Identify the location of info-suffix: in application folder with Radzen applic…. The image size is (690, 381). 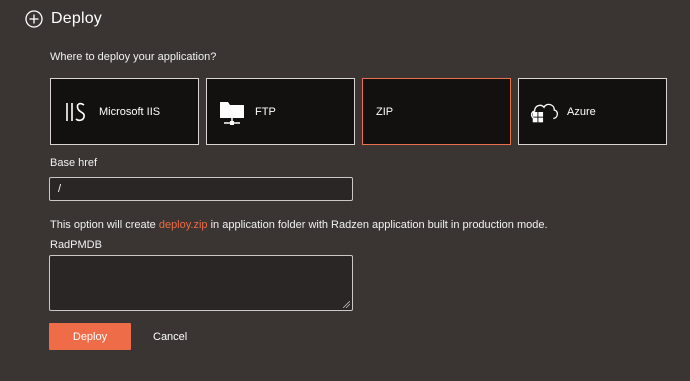
(377, 225).